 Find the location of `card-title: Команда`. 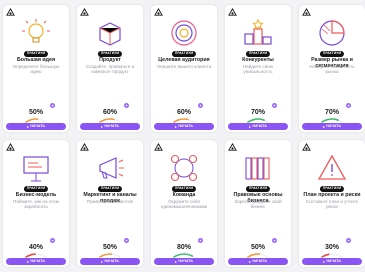

card-title: Команда is located at coordinates (184, 195).